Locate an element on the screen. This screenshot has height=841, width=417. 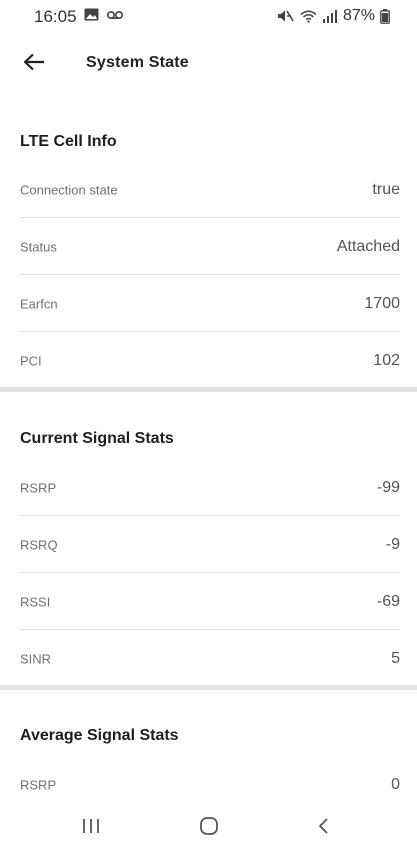
nav-back-button is located at coordinates (324, 827).